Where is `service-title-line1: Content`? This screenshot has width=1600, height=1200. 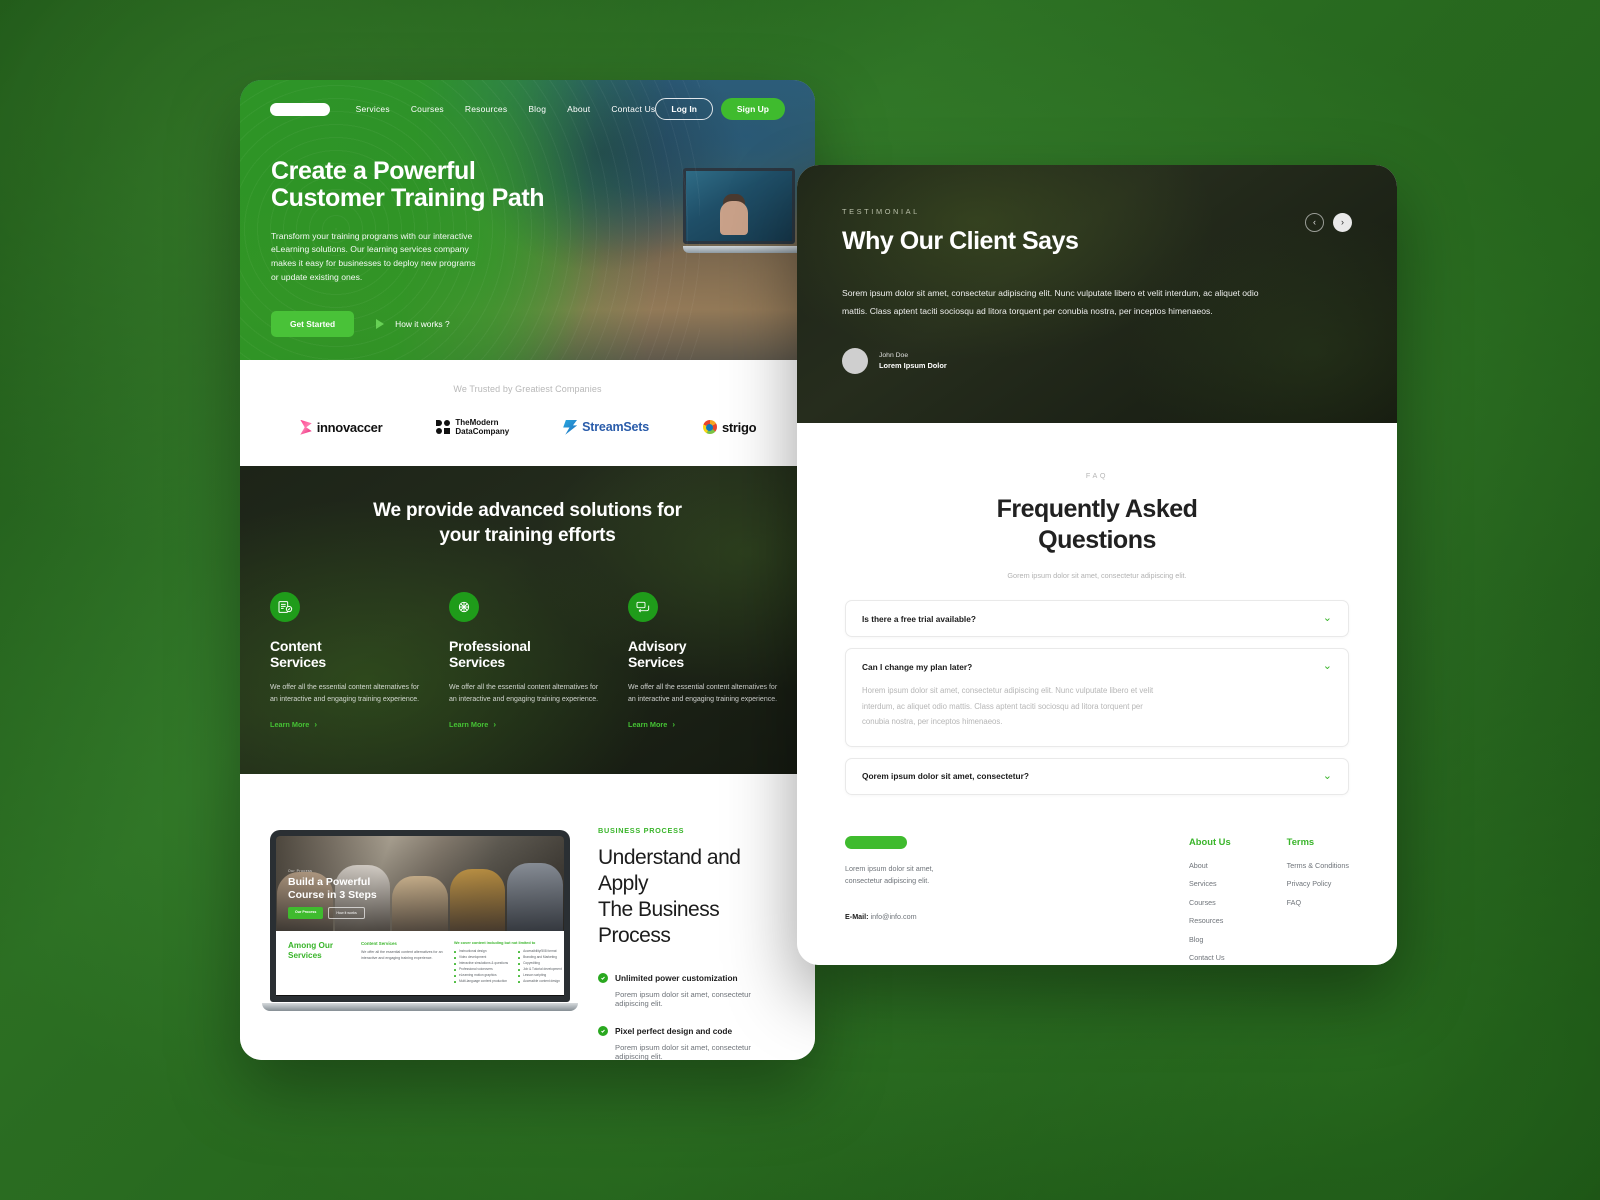 service-title-line1: Content is located at coordinates (296, 645).